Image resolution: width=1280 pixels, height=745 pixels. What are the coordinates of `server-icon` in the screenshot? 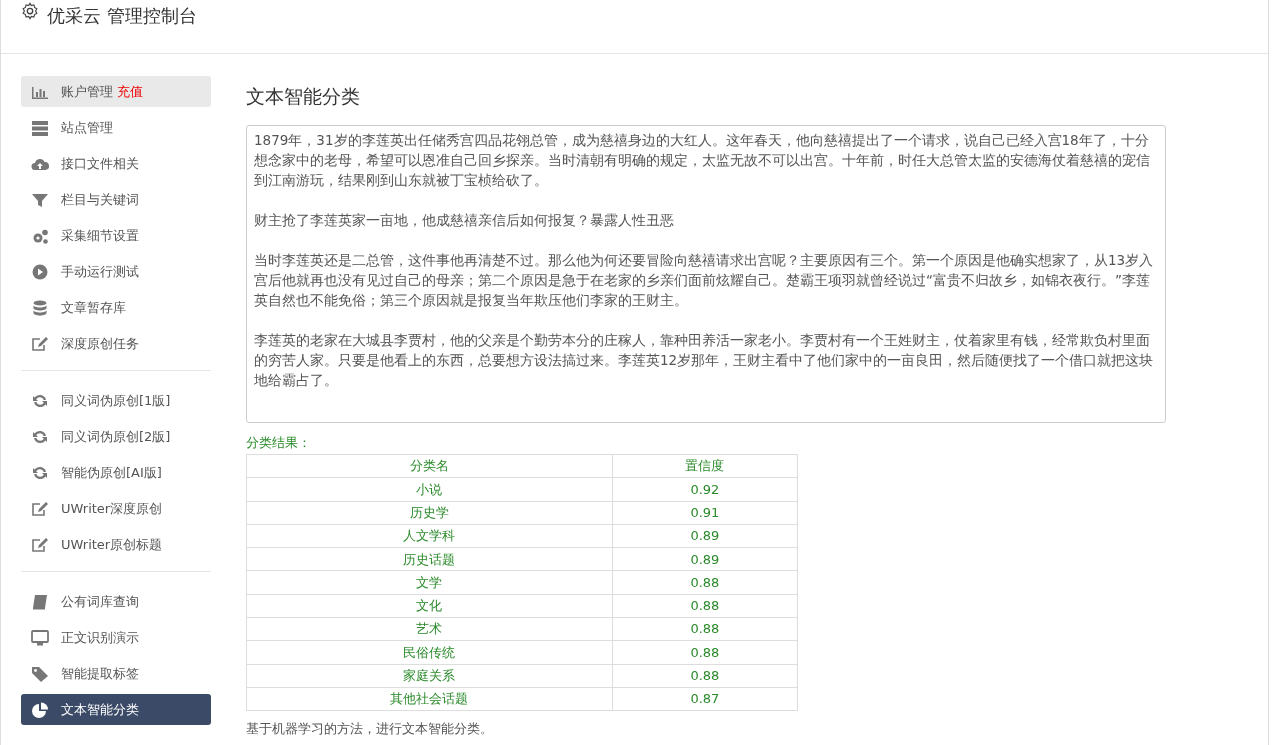 It's located at (40, 127).